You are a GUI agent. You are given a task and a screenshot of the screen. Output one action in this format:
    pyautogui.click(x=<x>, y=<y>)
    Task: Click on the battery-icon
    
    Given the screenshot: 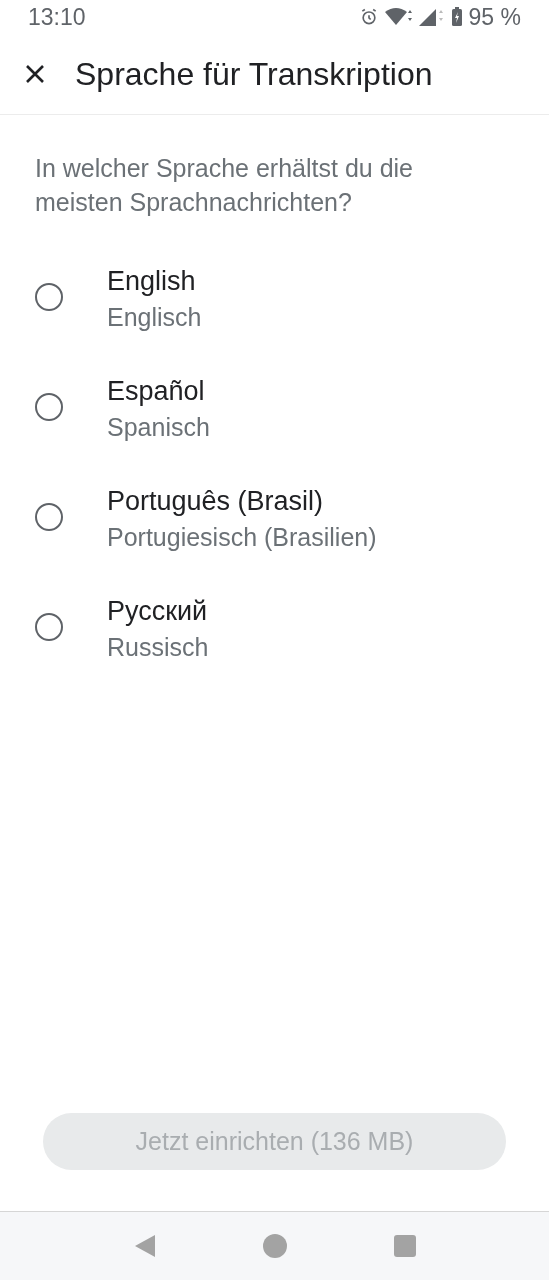 What is the action you would take?
    pyautogui.click(x=456, y=17)
    